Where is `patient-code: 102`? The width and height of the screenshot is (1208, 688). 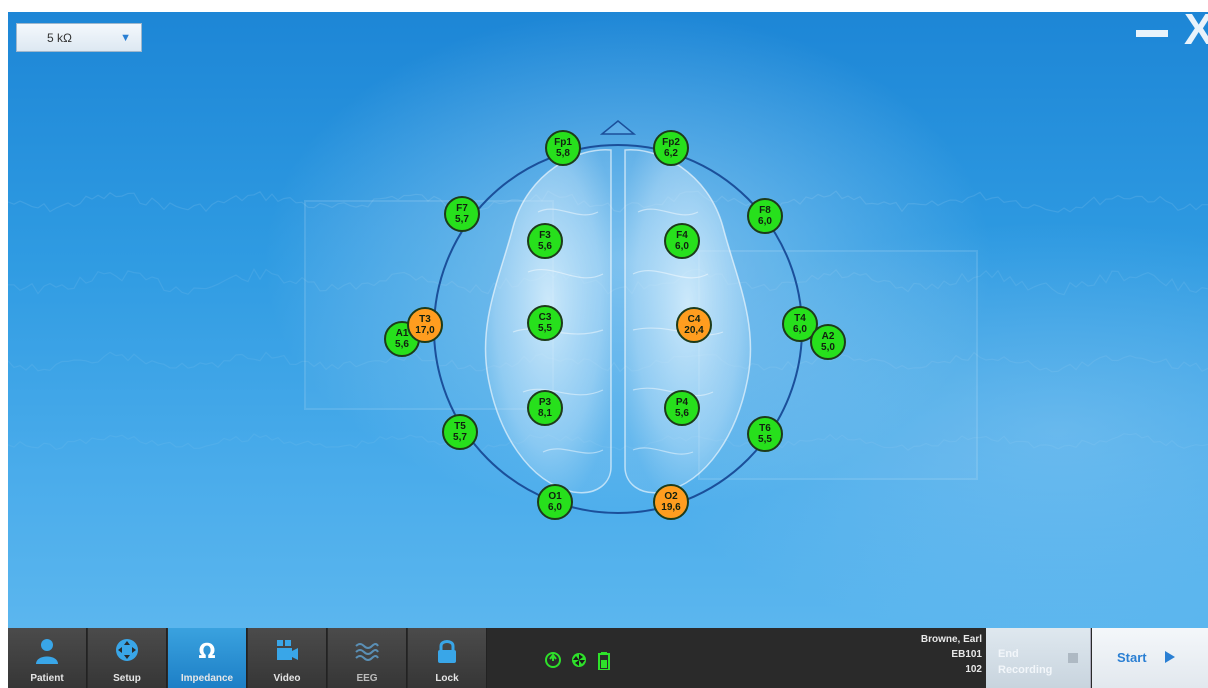 patient-code: 102 is located at coordinates (973, 669).